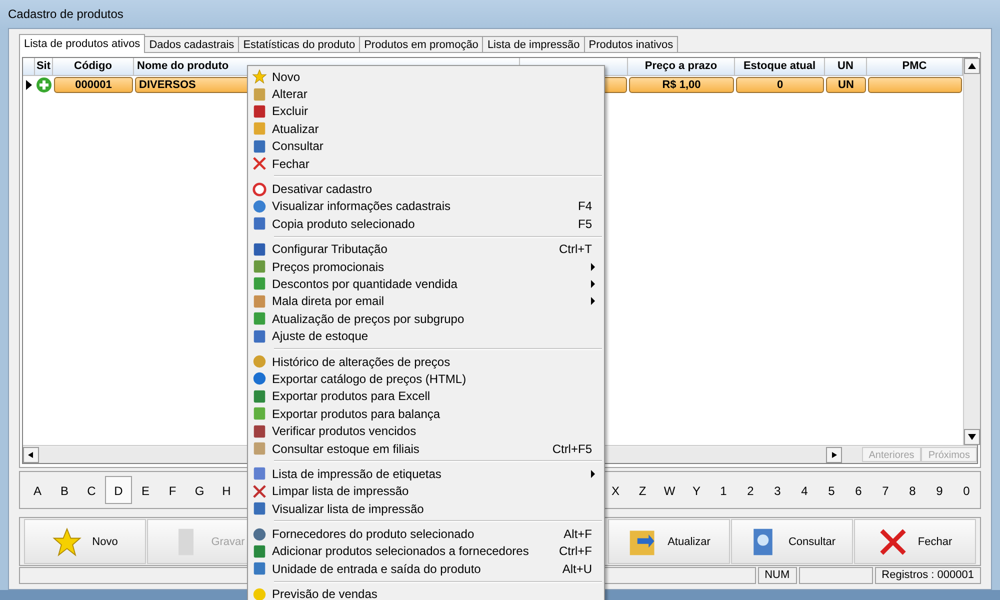 This screenshot has height=600, width=1000. Describe the element at coordinates (93, 85) in the screenshot. I see `table-cell: 000001` at that location.